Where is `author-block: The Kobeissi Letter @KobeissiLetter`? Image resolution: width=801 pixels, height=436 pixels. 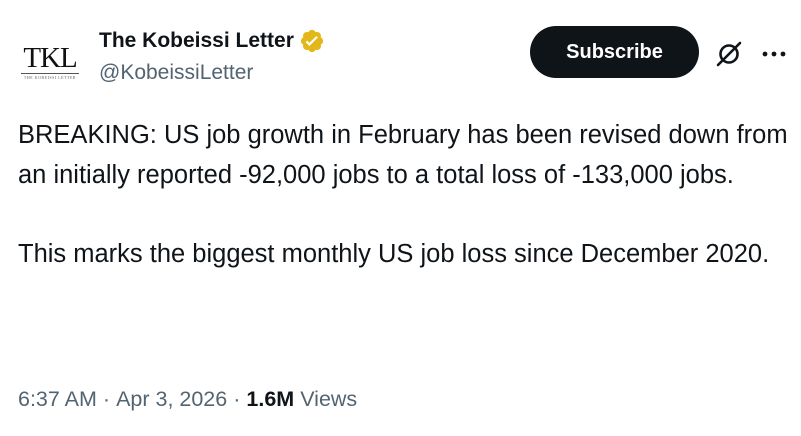 author-block: The Kobeissi Letter @KobeissiLetter is located at coordinates (212, 56).